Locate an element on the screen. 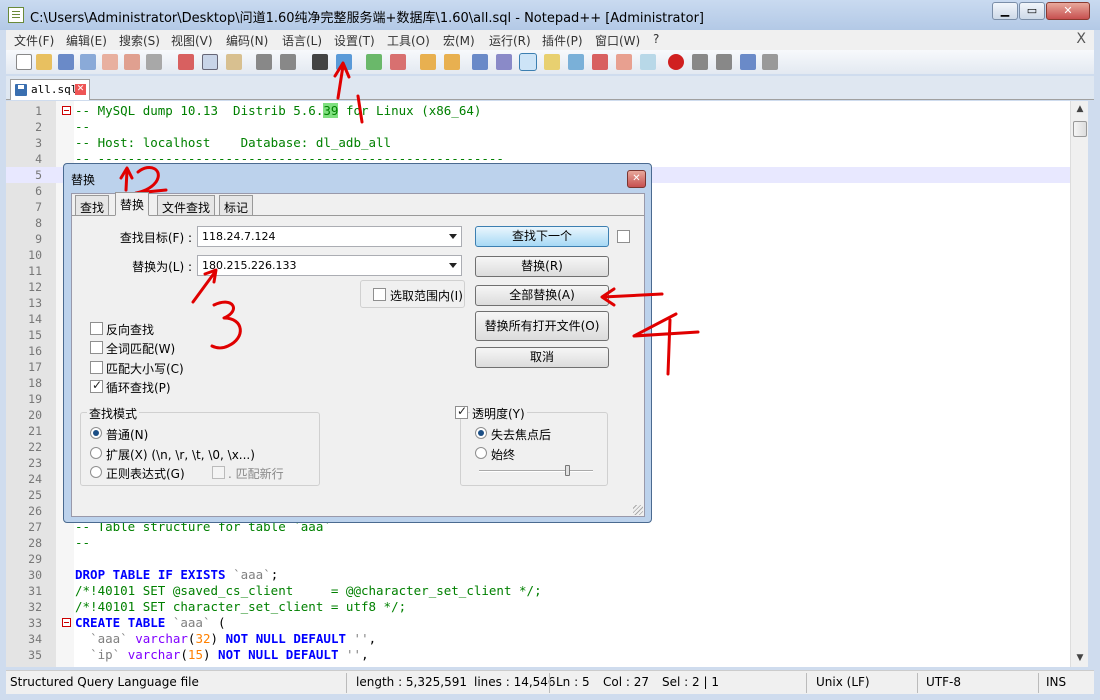  replace-all-button: 全部替换(A) is located at coordinates (542, 295).